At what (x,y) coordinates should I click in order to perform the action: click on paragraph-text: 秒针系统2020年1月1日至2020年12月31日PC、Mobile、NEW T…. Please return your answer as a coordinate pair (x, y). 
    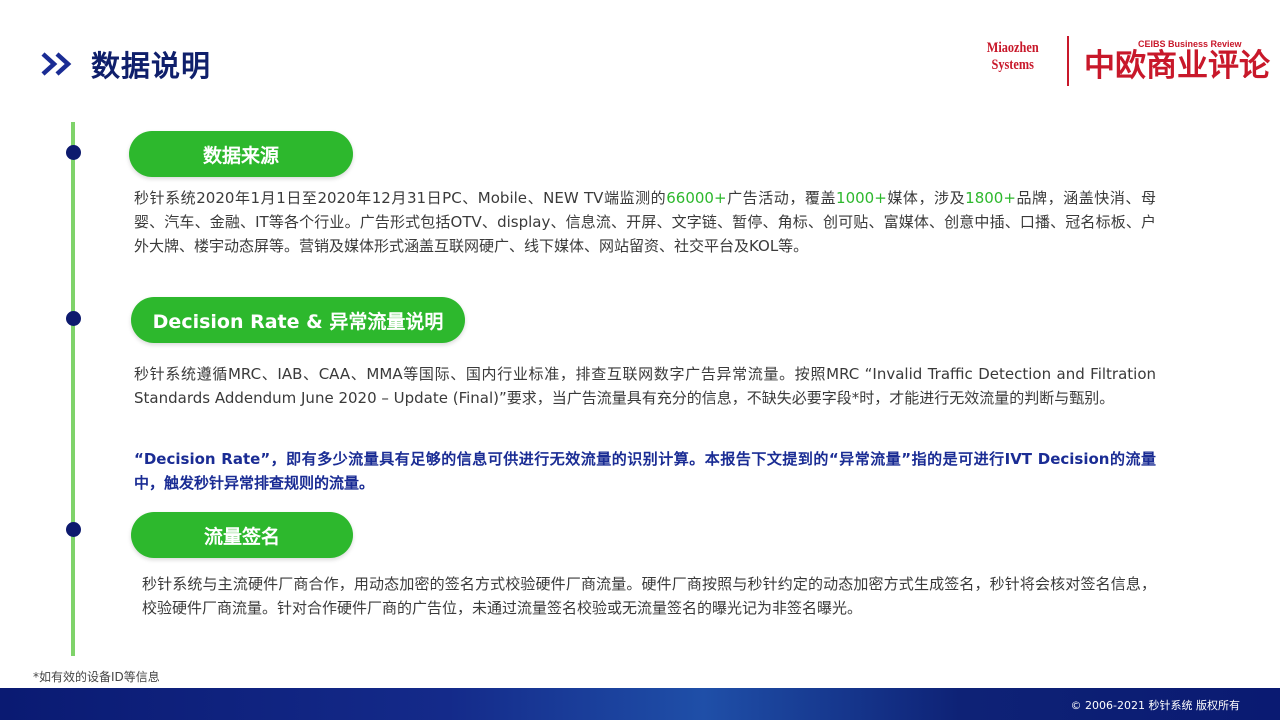
    Looking at the image, I should click on (400, 198).